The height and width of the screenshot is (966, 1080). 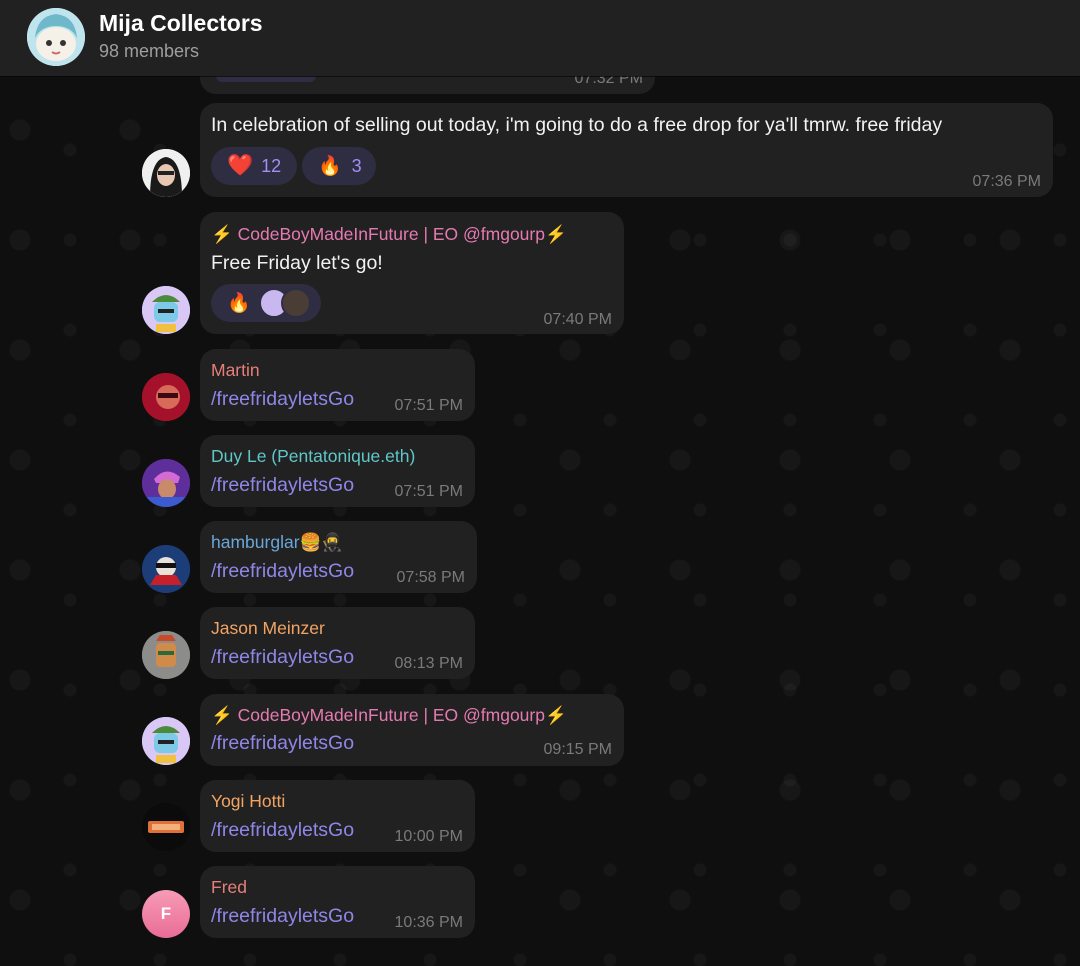 I want to click on member-count: 98 members, so click(x=149, y=51).